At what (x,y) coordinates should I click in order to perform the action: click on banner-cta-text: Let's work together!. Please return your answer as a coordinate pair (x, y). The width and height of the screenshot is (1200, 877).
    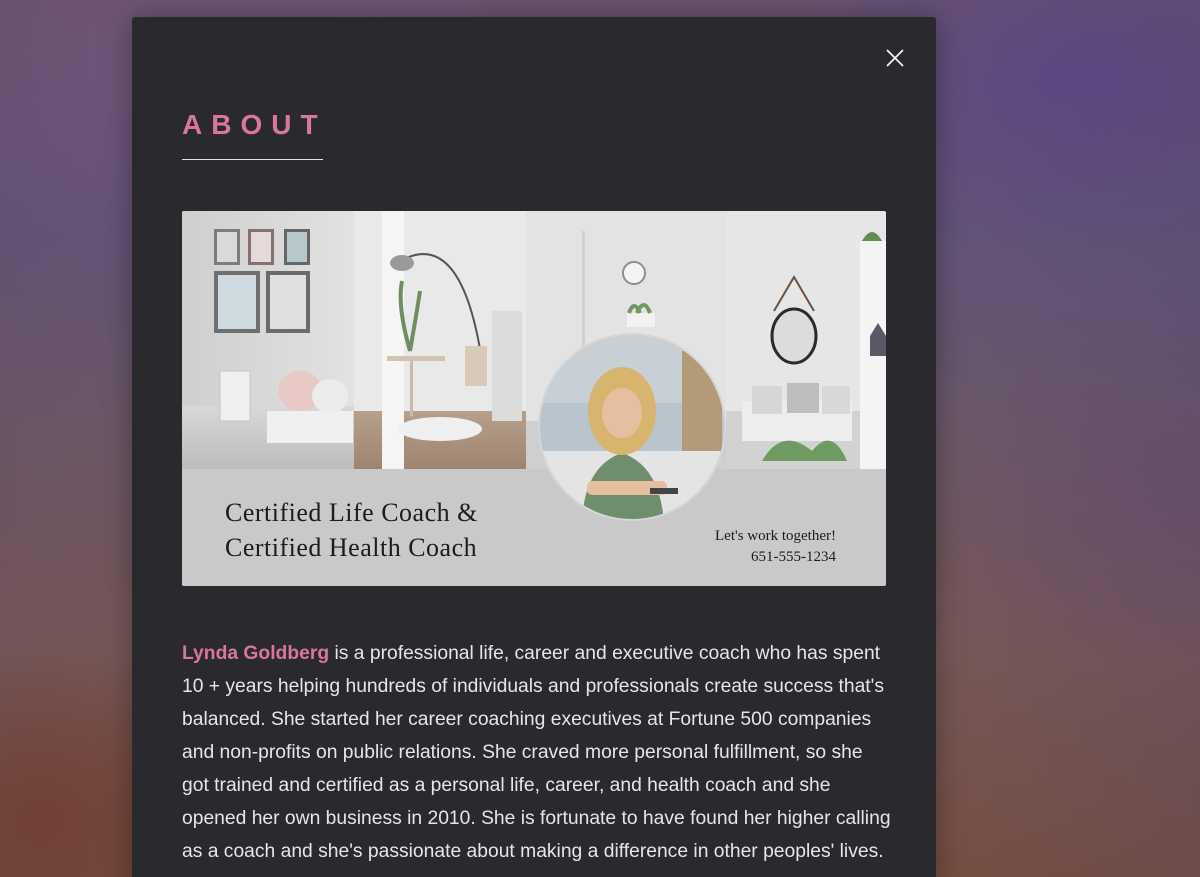
    Looking at the image, I should click on (775, 536).